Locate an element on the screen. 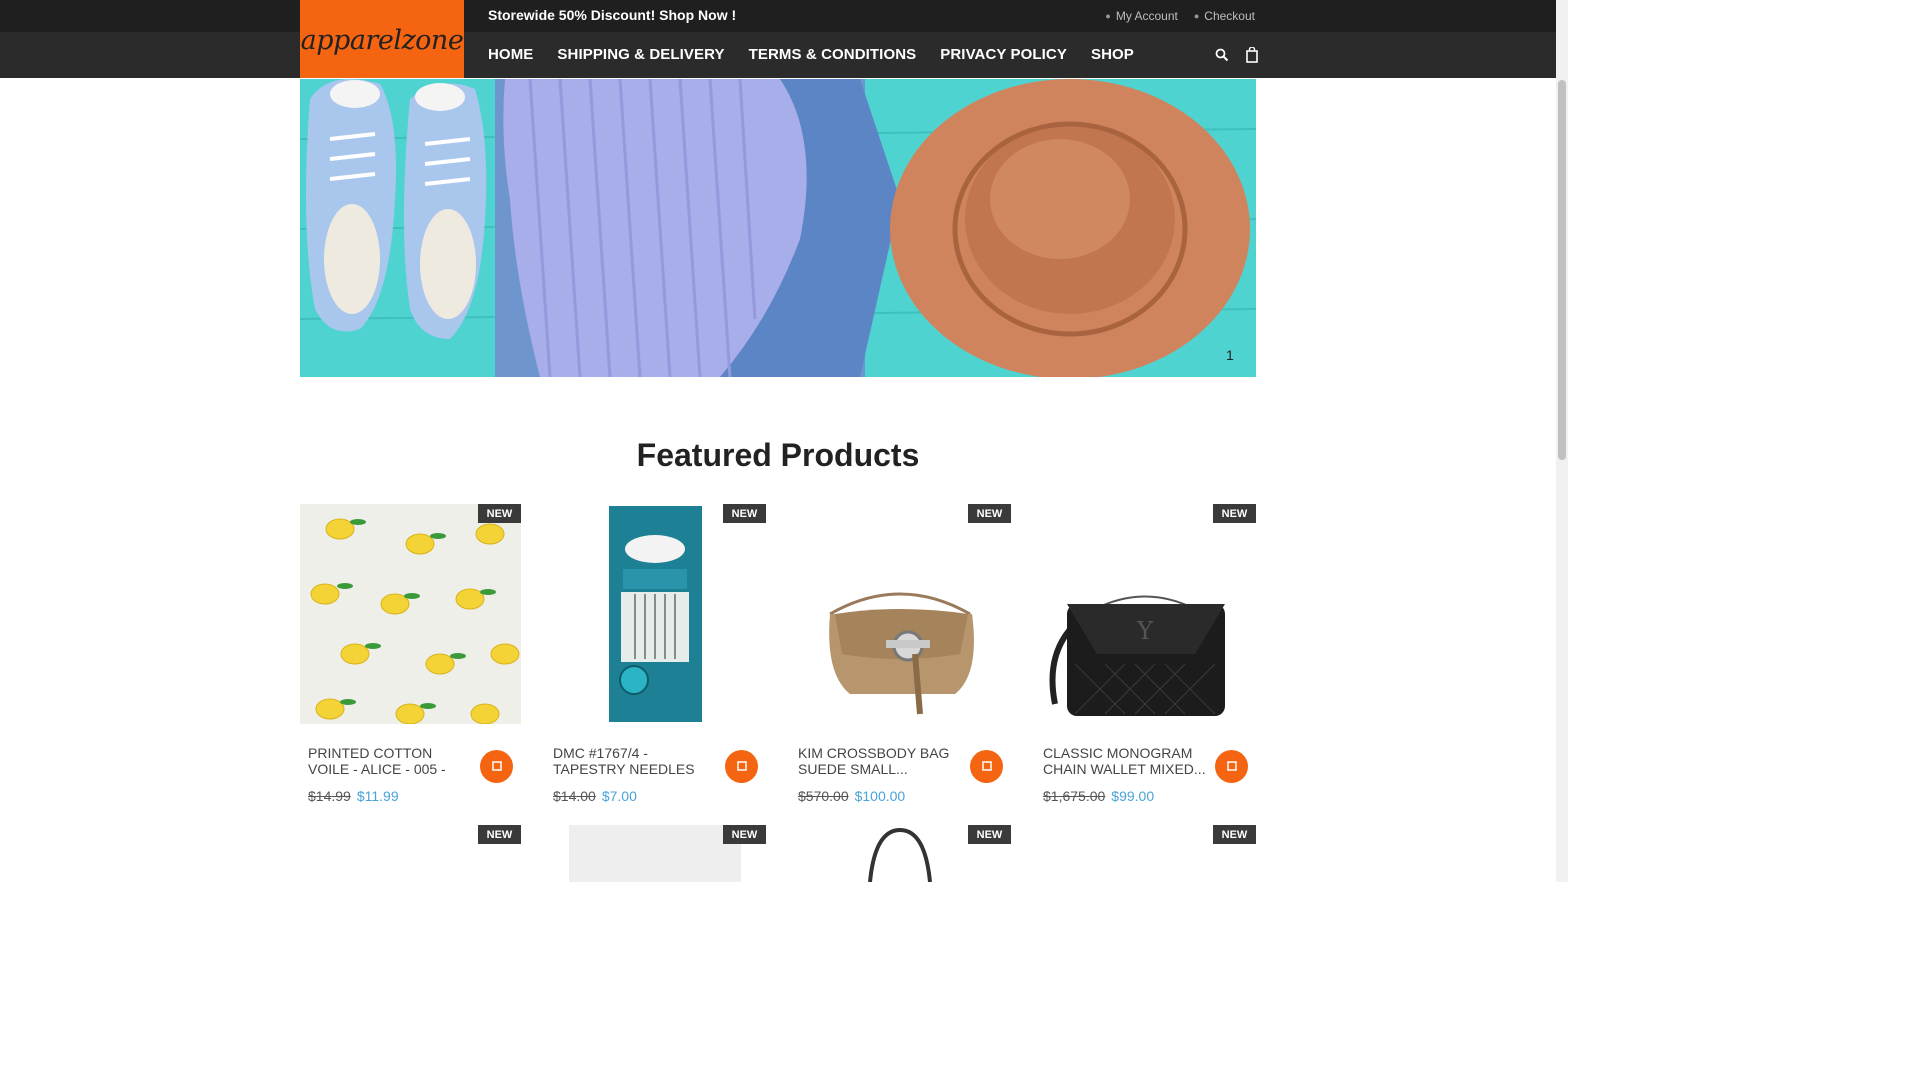 The image size is (1920, 1080). sale-price: $11.99 is located at coordinates (377, 796).